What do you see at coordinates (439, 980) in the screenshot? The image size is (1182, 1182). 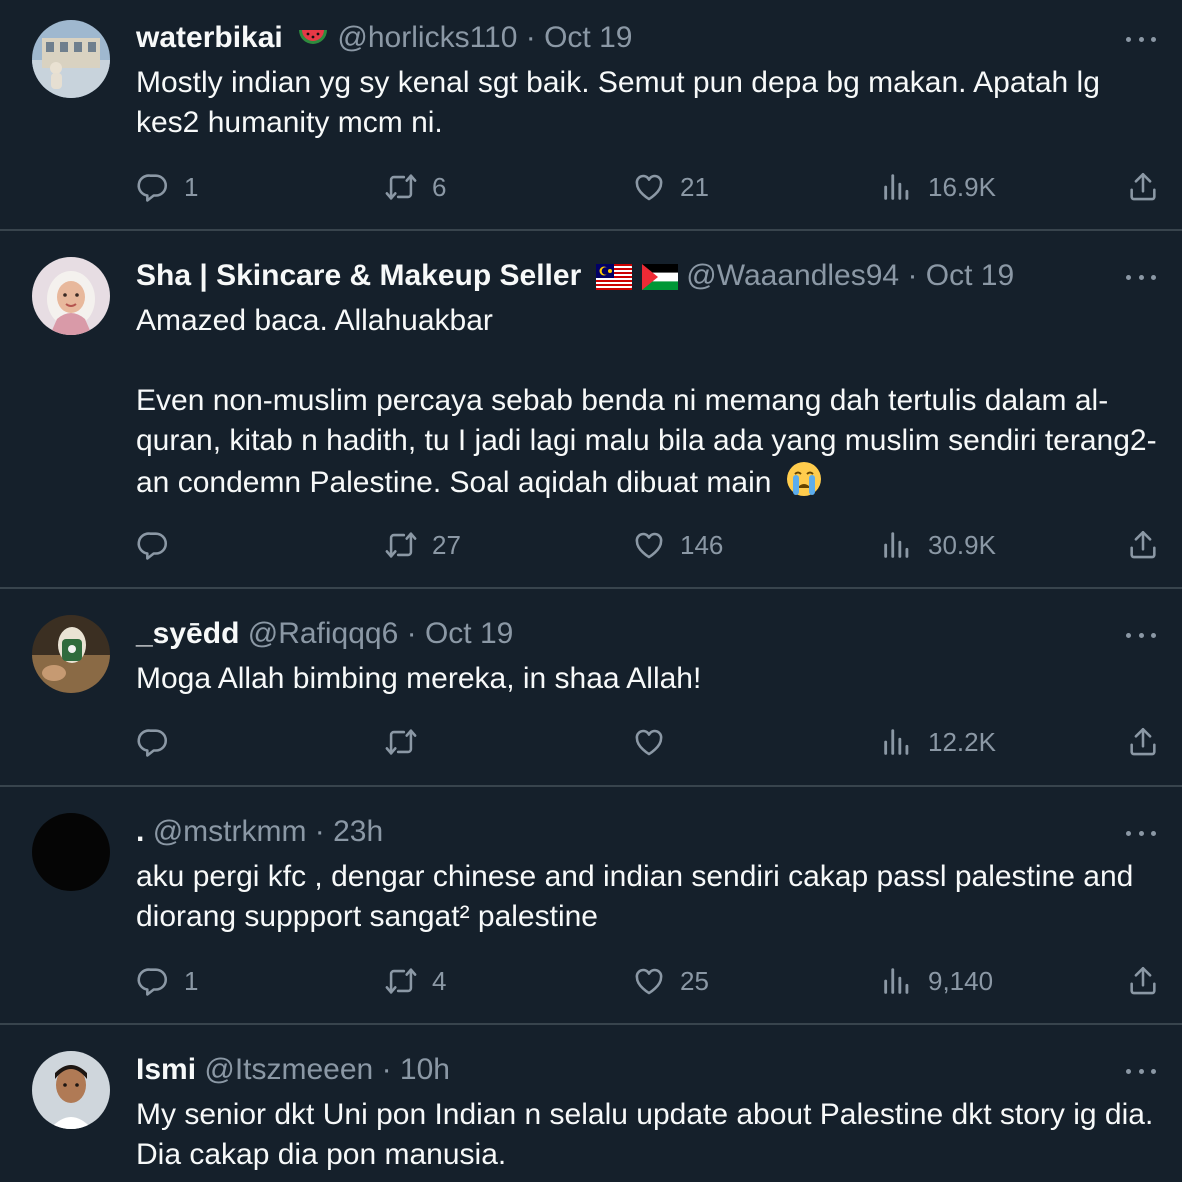 I see `retweet-count: 4` at bounding box center [439, 980].